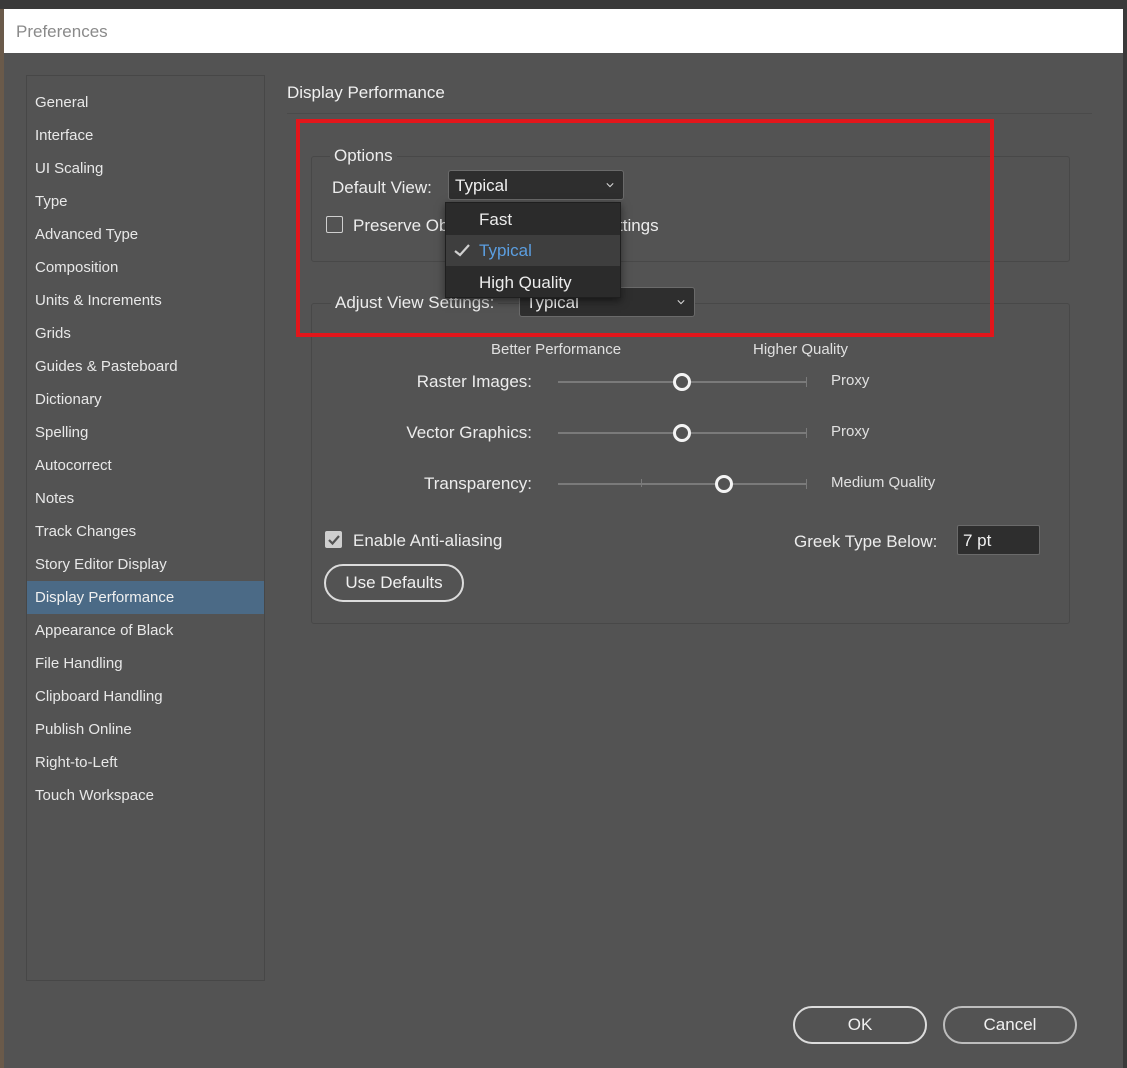 This screenshot has height=1068, width=1127. Describe the element at coordinates (860, 1025) in the screenshot. I see `ok-button: OK` at that location.